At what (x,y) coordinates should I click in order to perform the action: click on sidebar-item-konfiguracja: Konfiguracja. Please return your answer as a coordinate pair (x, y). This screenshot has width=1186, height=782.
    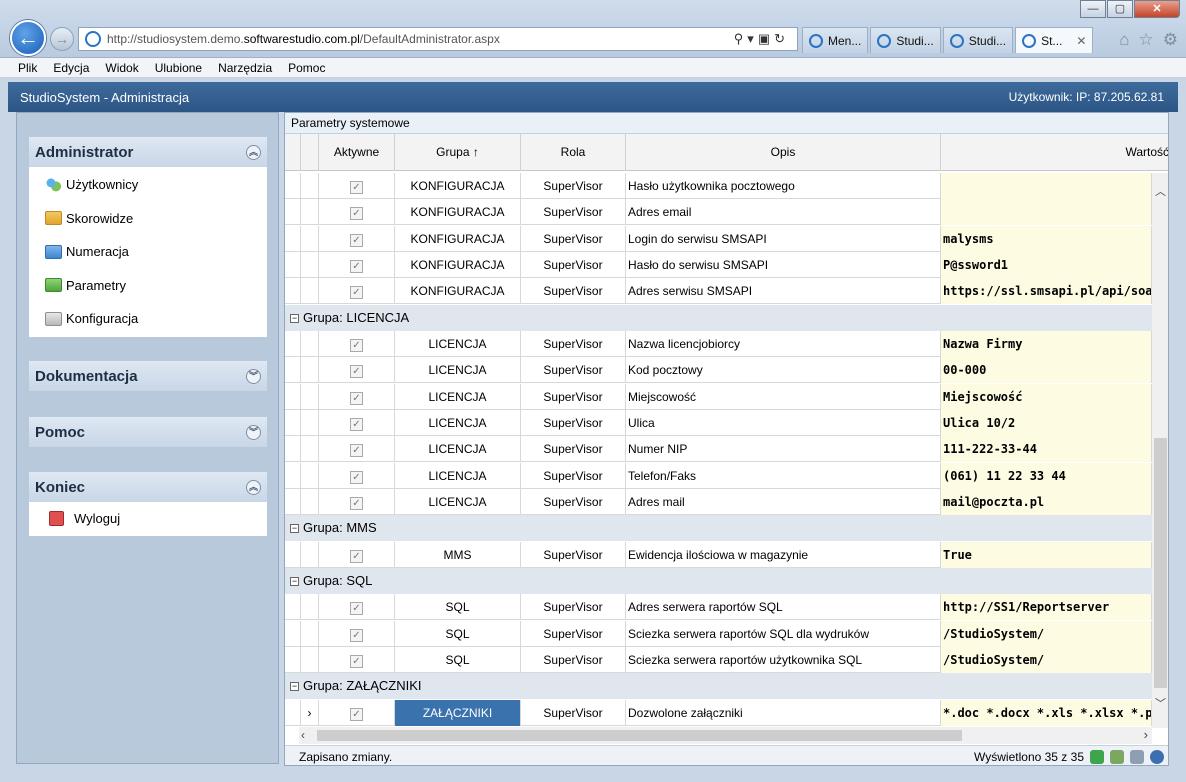
    Looking at the image, I should click on (148, 319).